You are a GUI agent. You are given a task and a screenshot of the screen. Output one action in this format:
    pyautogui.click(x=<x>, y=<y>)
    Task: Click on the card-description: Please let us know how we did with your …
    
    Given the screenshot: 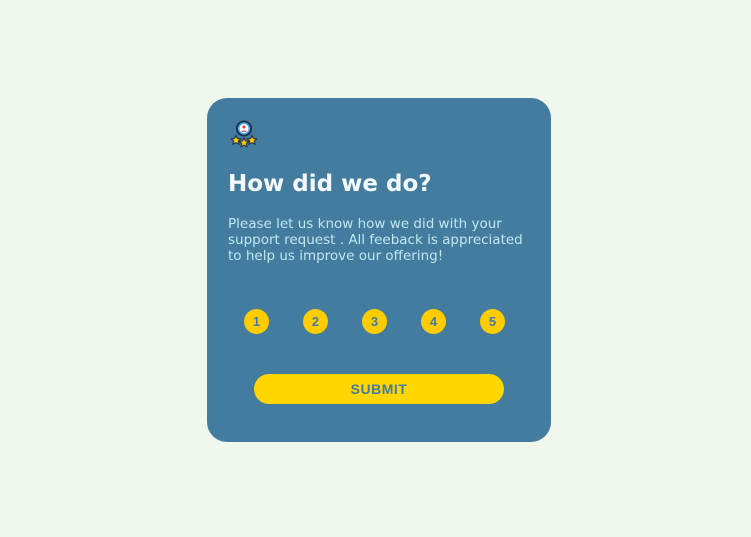 What is the action you would take?
    pyautogui.click(x=375, y=240)
    